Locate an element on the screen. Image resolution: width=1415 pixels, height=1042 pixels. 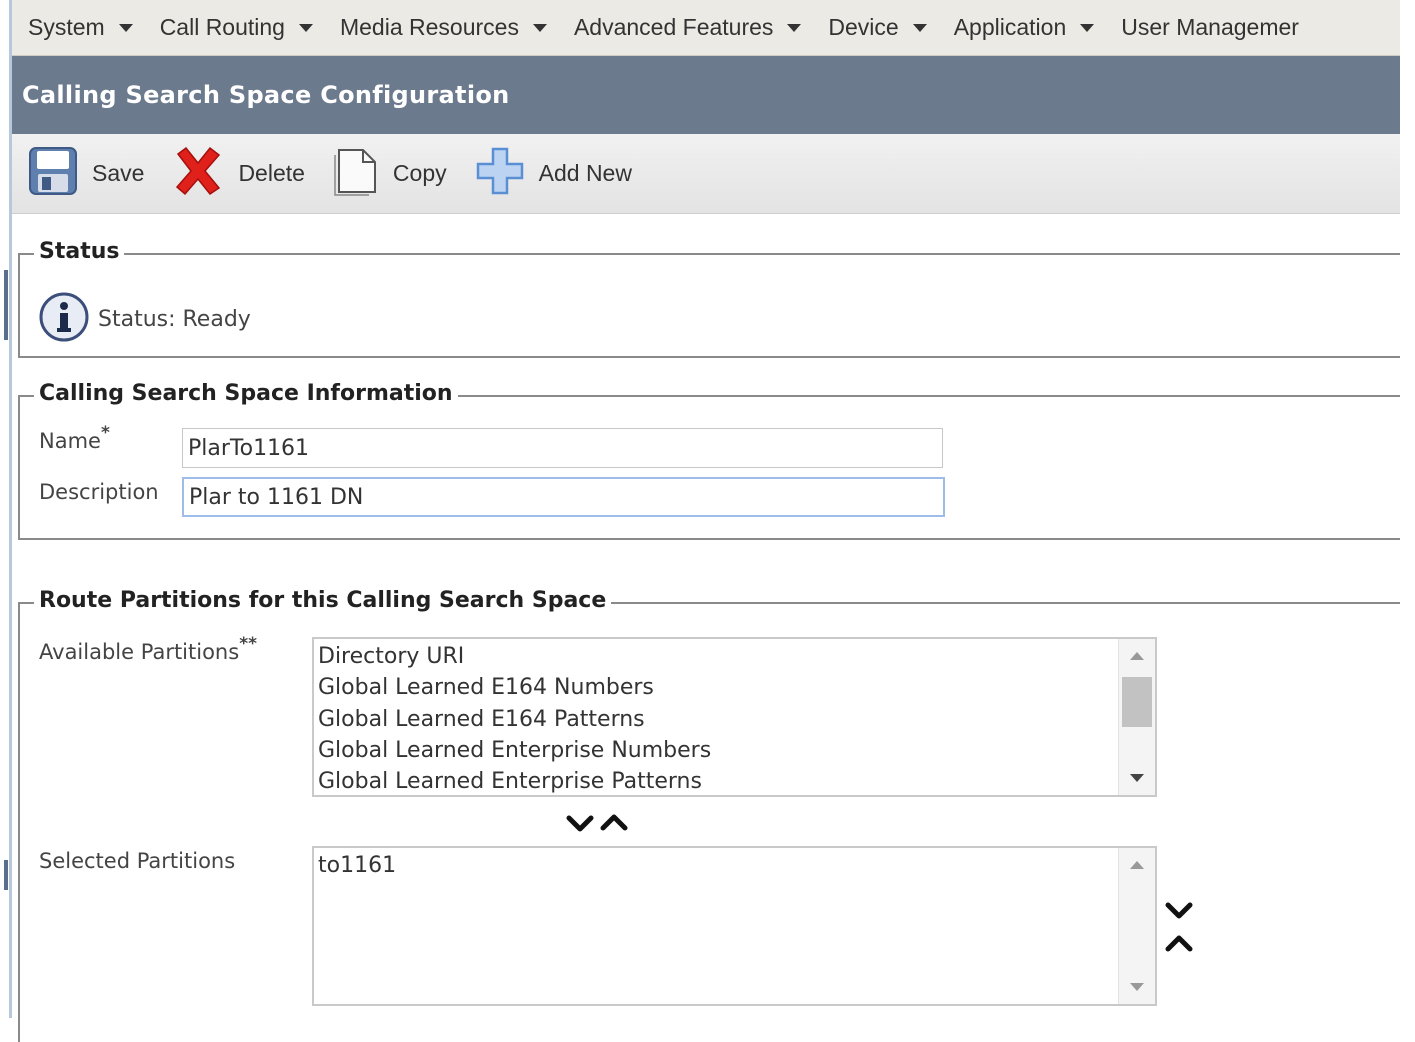
name-input is located at coordinates (562, 448).